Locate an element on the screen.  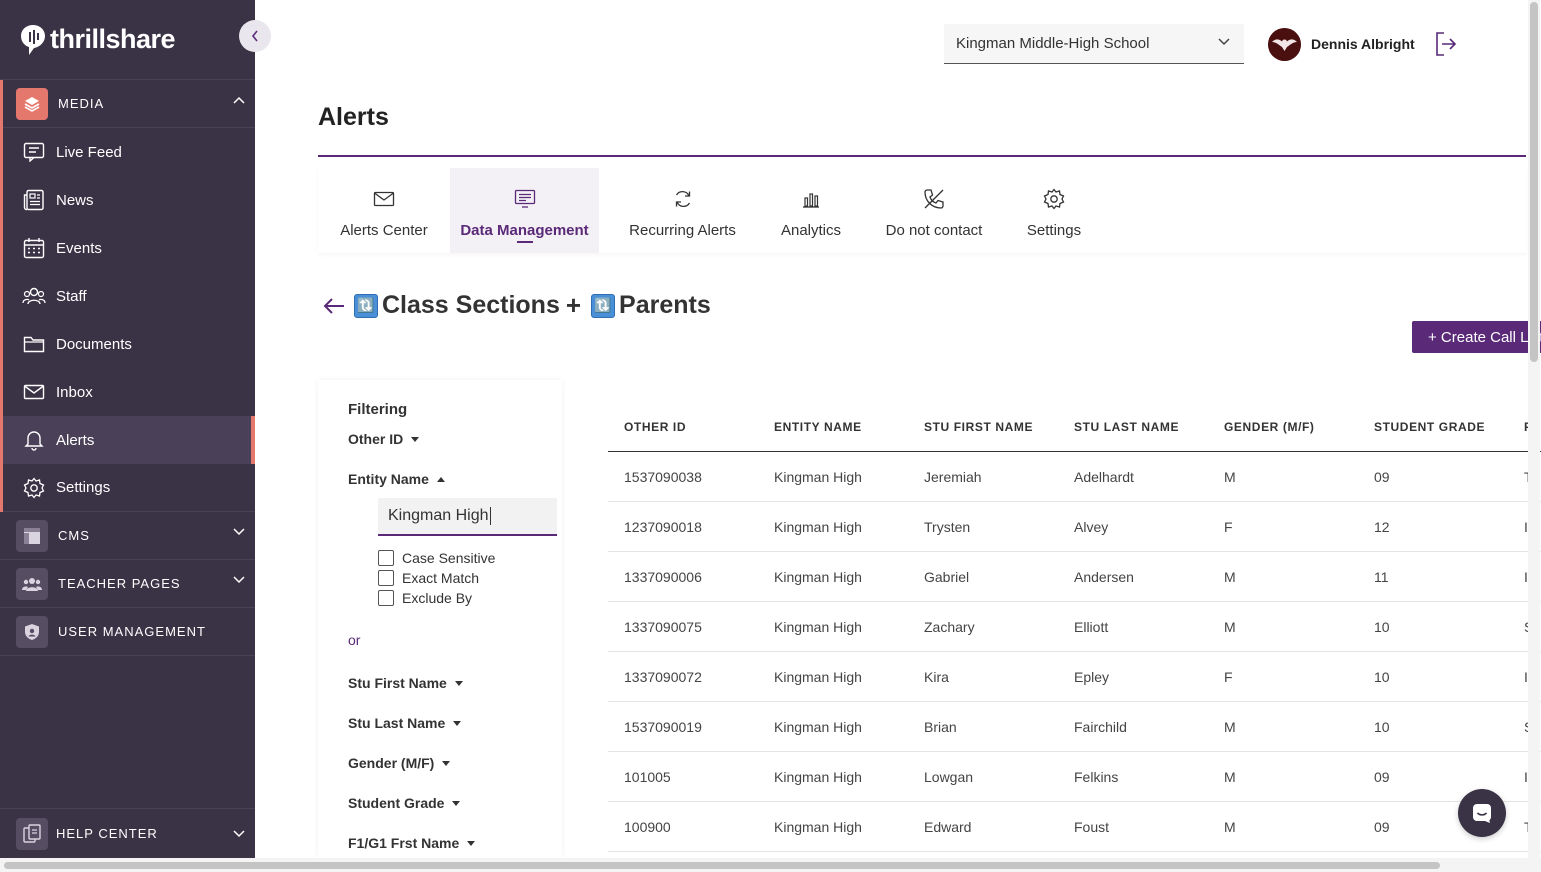
option-label: Case Sensitive is located at coordinates (449, 558).